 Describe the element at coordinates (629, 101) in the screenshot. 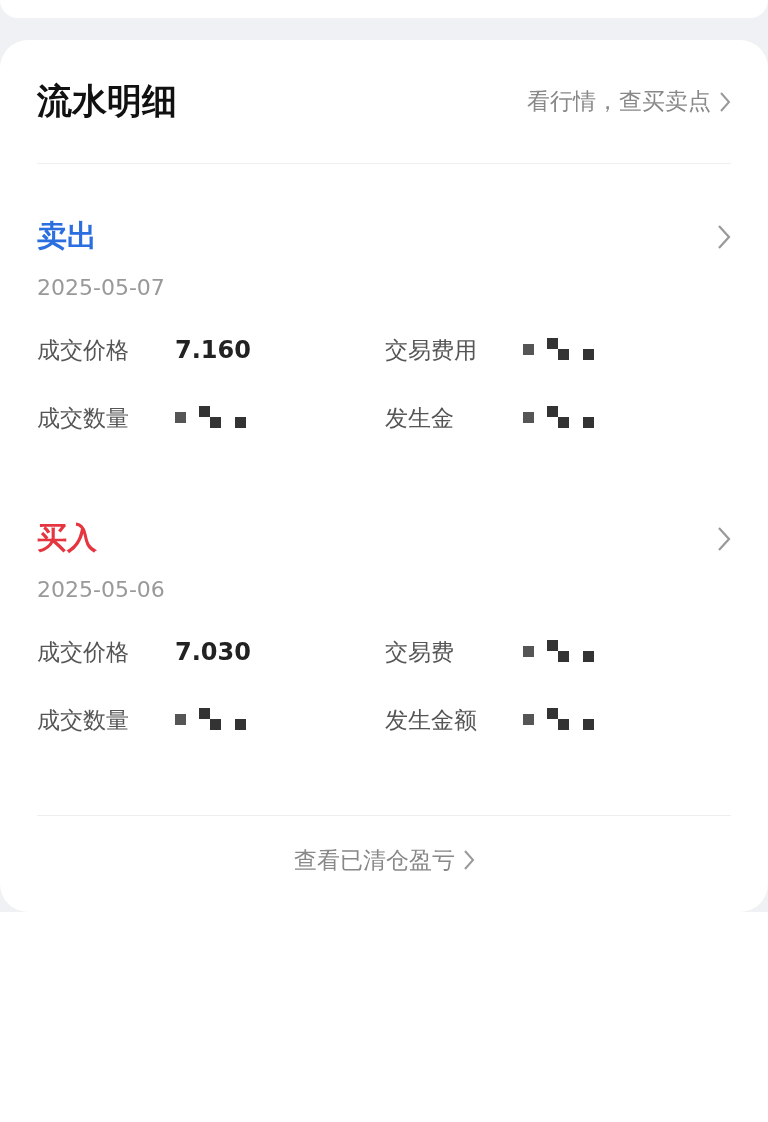

I see `market-link: 看行情，查买卖点` at that location.